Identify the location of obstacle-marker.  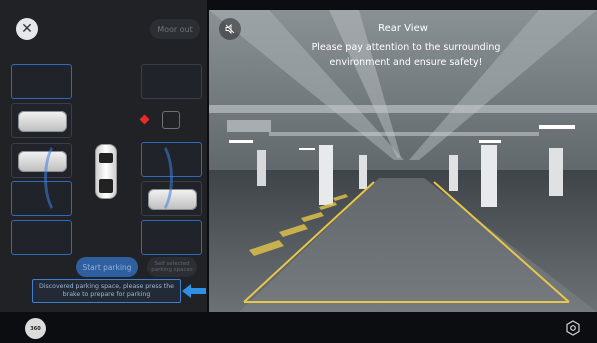
(144, 119).